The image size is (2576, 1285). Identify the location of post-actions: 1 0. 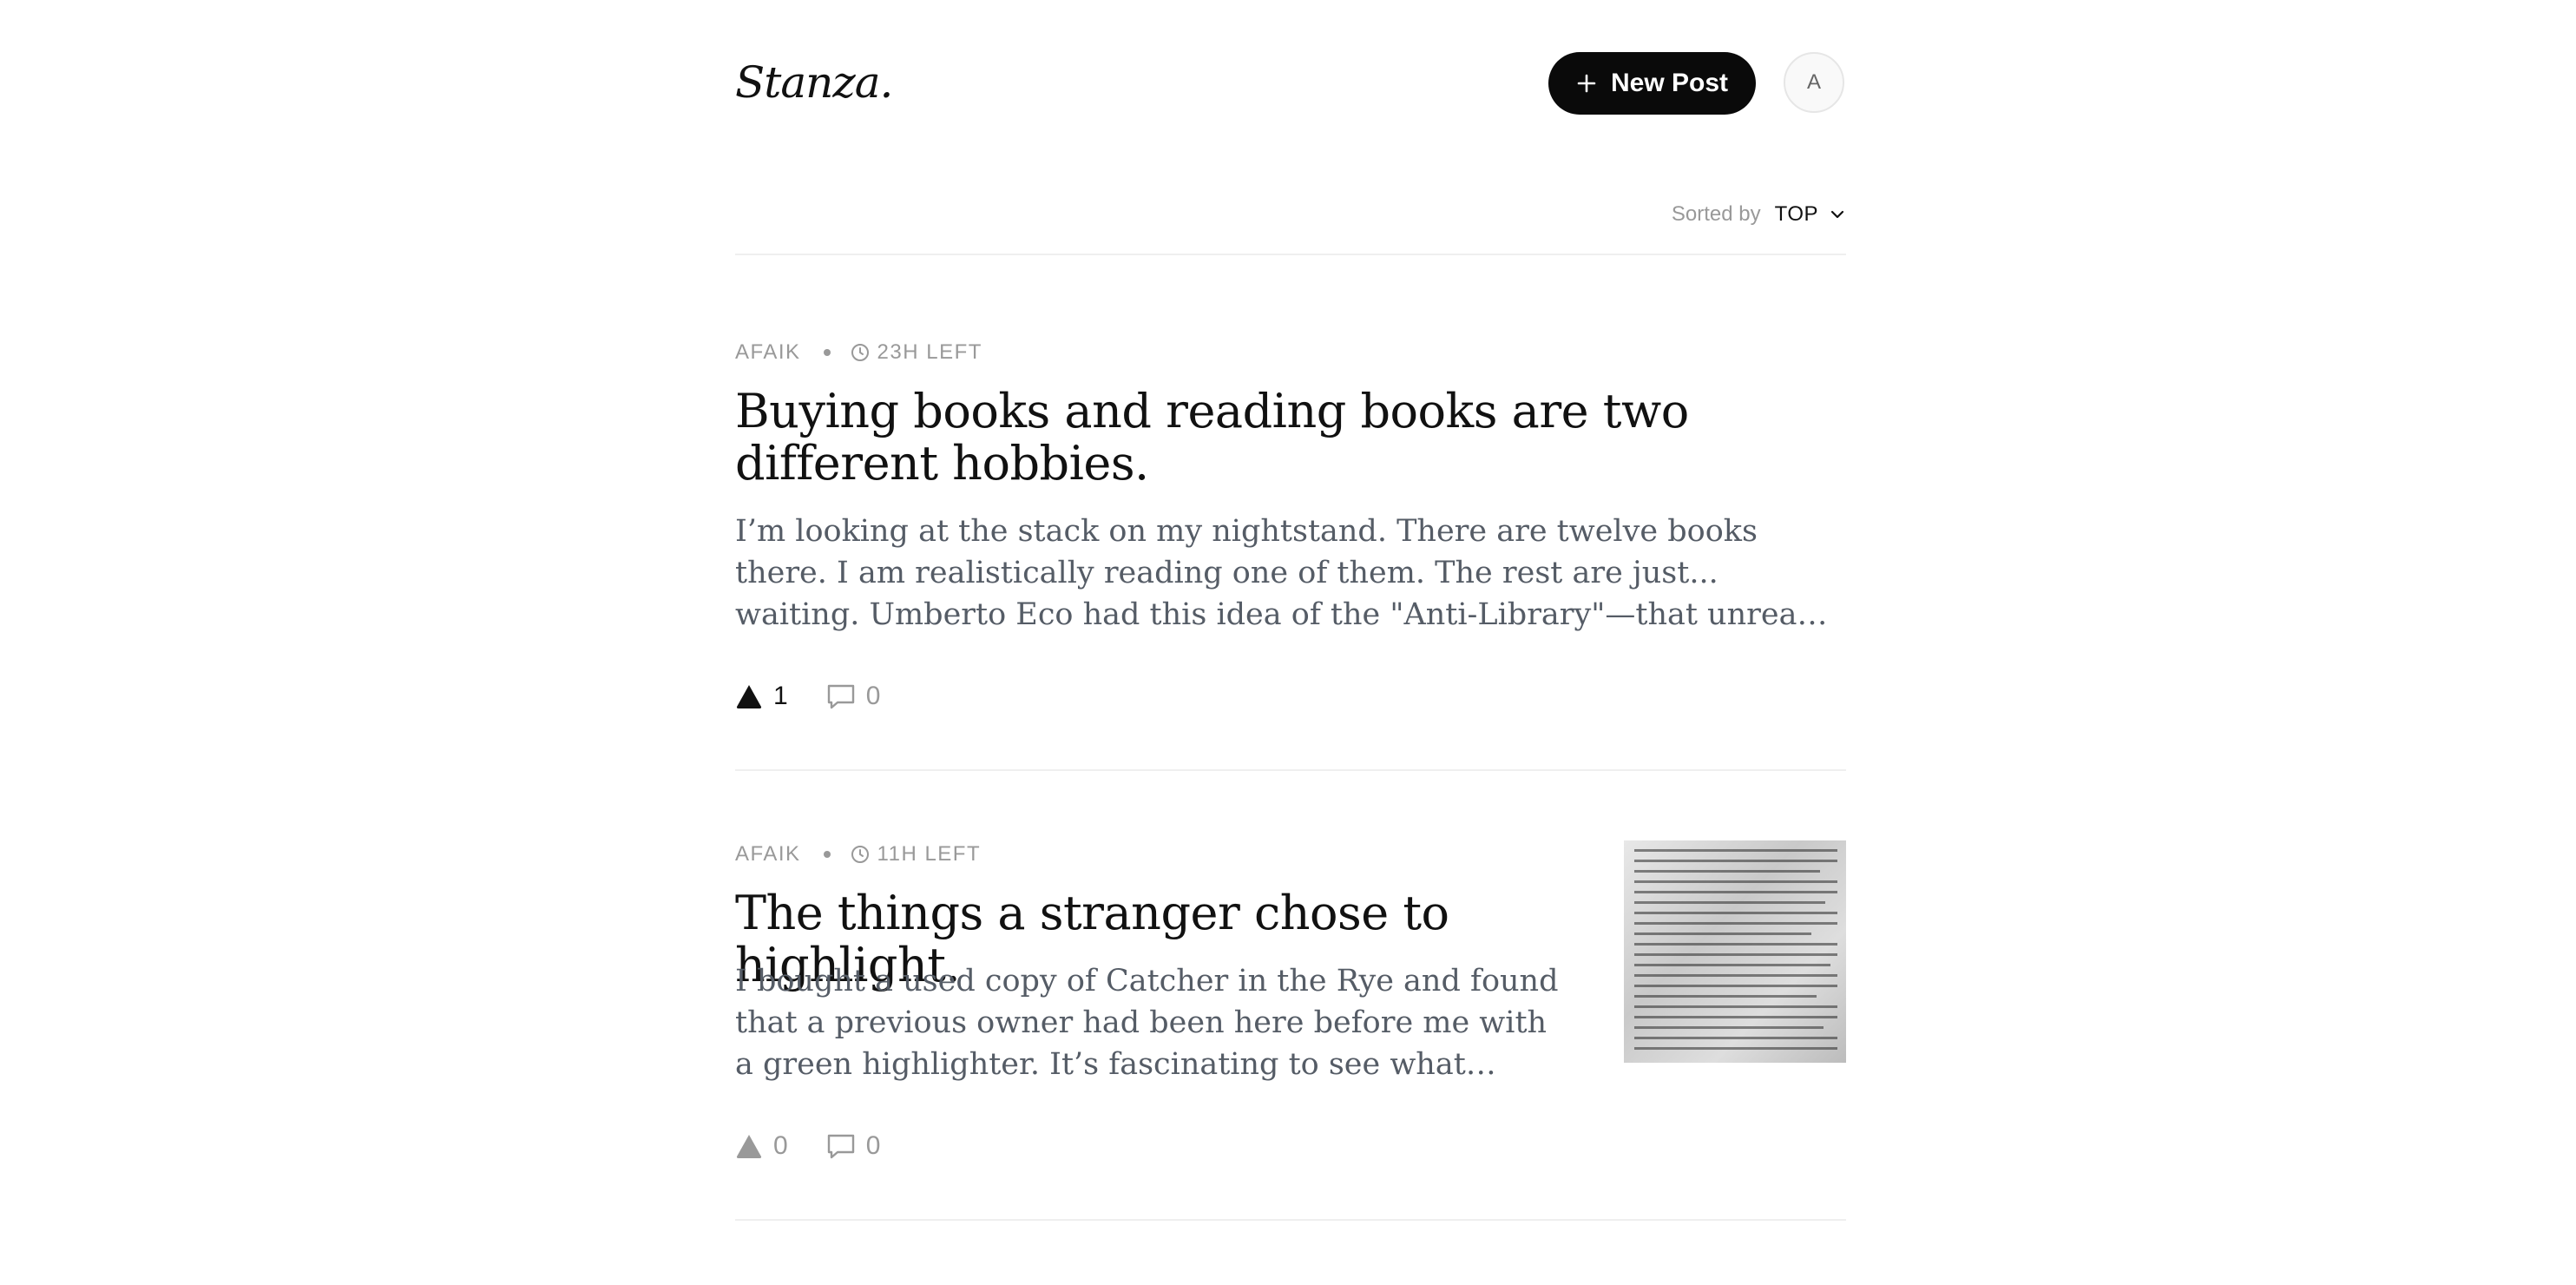
(808, 696).